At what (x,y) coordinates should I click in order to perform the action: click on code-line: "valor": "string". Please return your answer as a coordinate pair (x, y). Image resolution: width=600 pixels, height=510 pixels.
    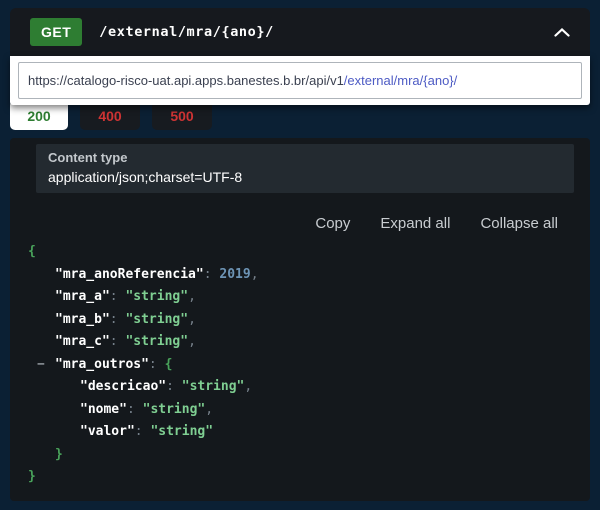
    Looking at the image, I should click on (301, 432).